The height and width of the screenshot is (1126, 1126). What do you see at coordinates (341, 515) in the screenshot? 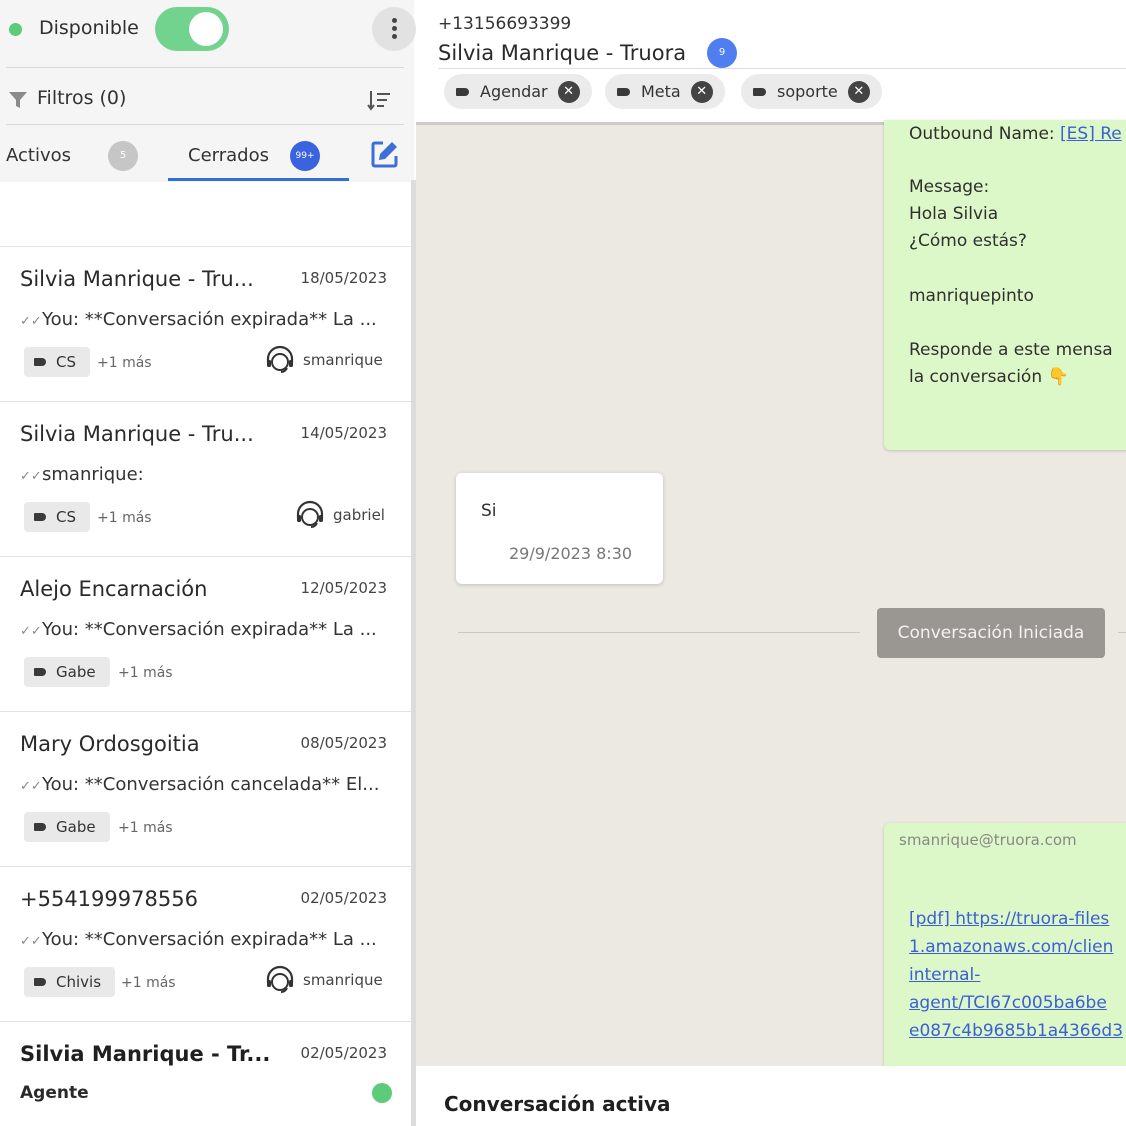
I see `assigned-agent: gabriel` at bounding box center [341, 515].